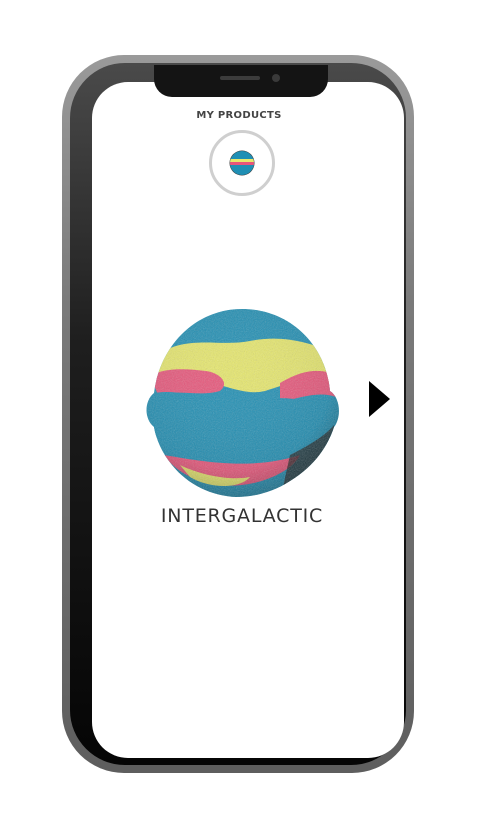  What do you see at coordinates (242, 516) in the screenshot?
I see `product-name: INTERGALACTIC` at bounding box center [242, 516].